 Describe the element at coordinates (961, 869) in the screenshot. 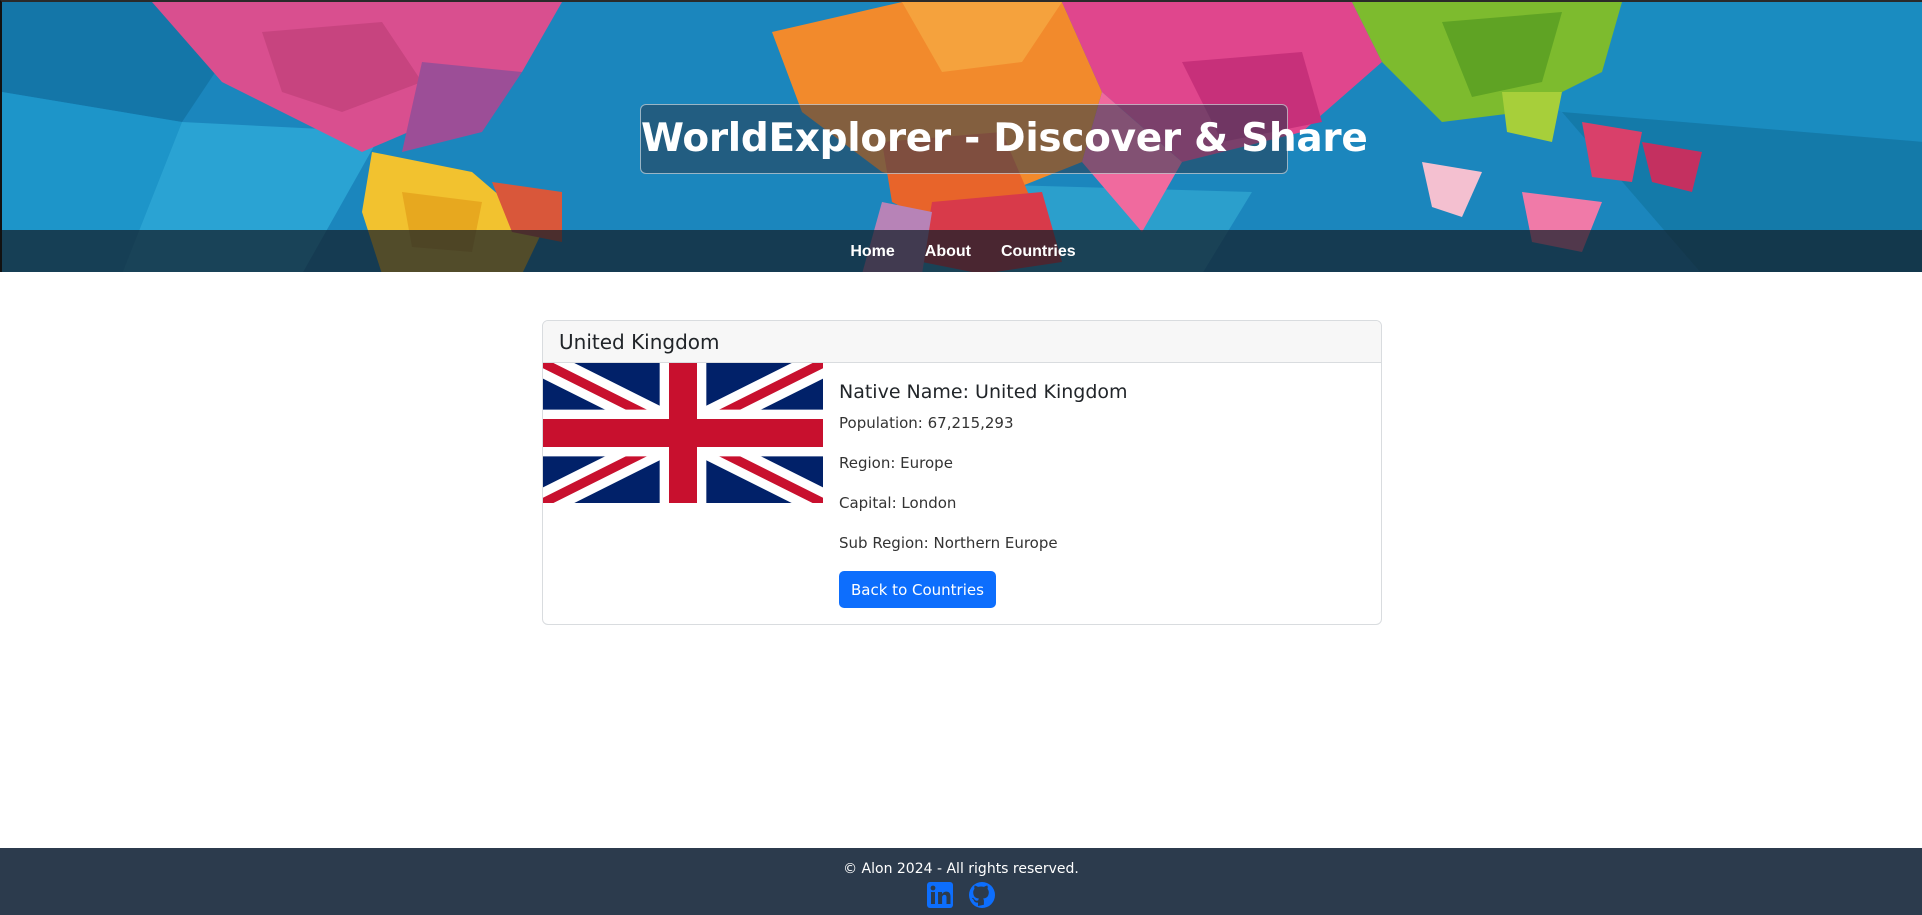

I see `copyright-text: © Alon 2024 - All rights reserved.` at that location.